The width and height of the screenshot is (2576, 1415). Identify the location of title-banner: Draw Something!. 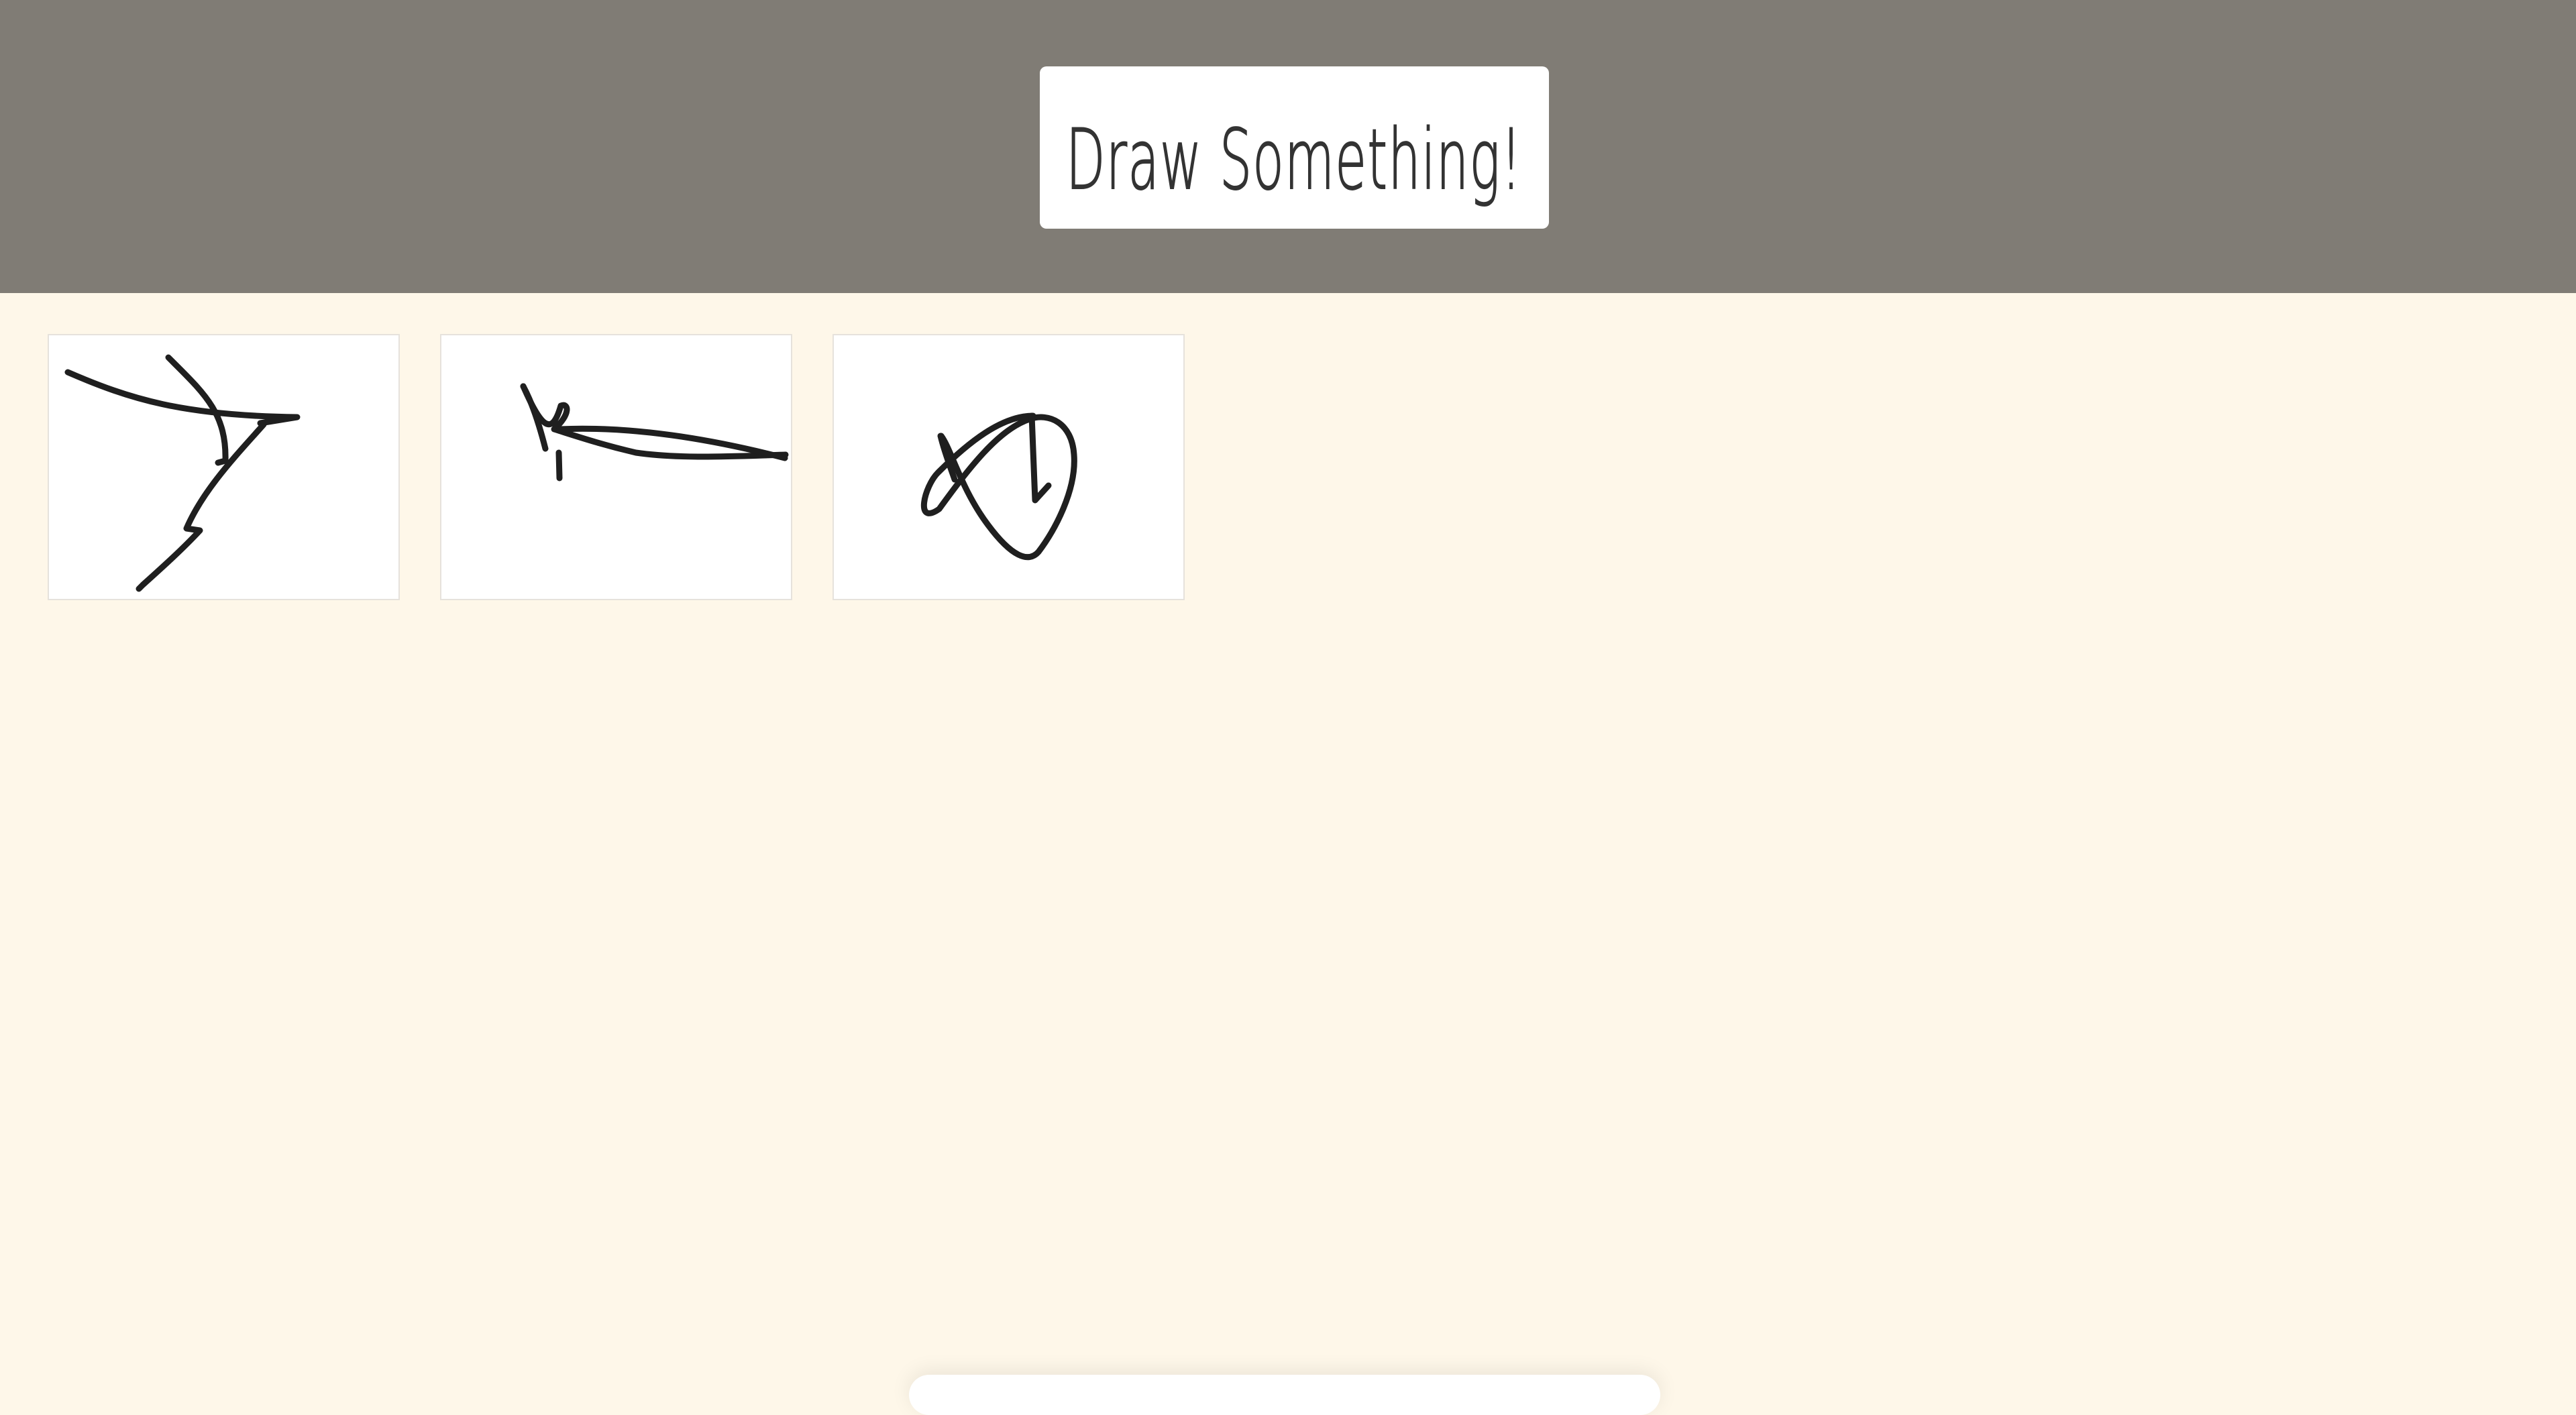
(1294, 147).